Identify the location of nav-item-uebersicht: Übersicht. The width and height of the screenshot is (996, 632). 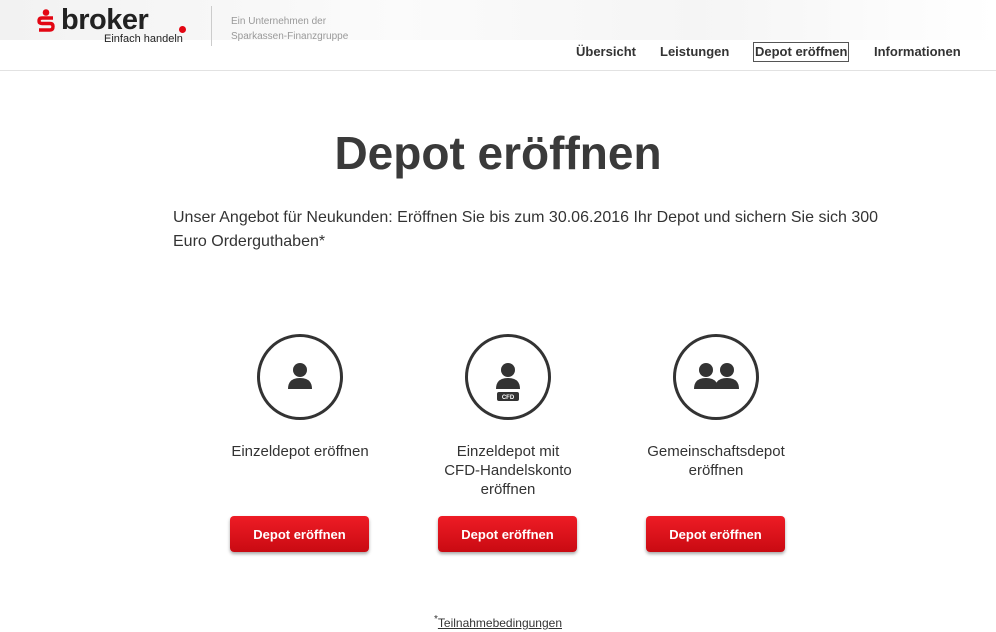
(606, 52).